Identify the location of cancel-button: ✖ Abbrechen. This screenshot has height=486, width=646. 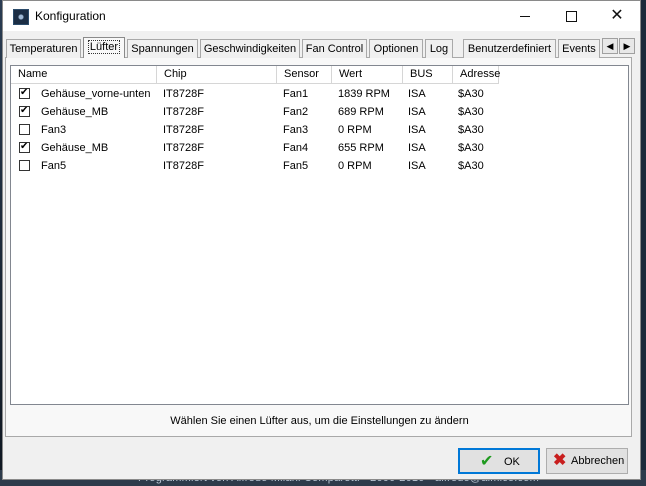
(587, 461).